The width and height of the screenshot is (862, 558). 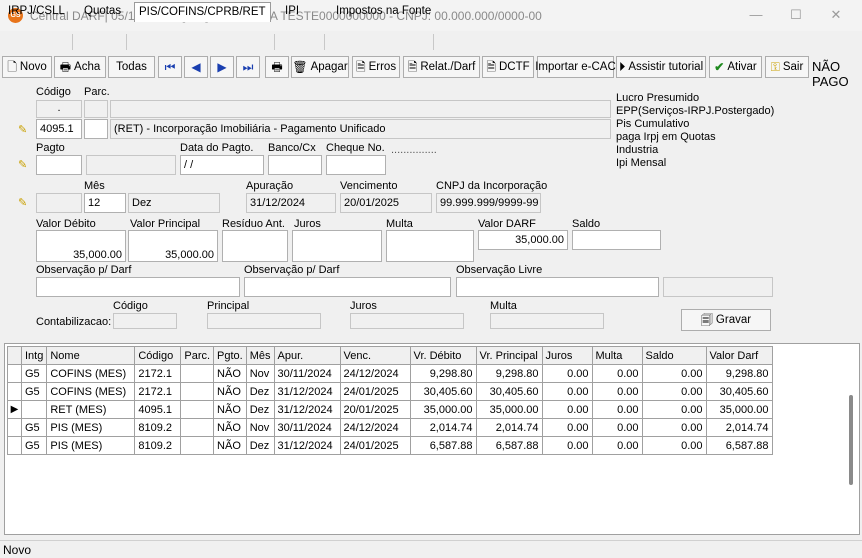 I want to click on erros-label: Erros, so click(x=382, y=67).